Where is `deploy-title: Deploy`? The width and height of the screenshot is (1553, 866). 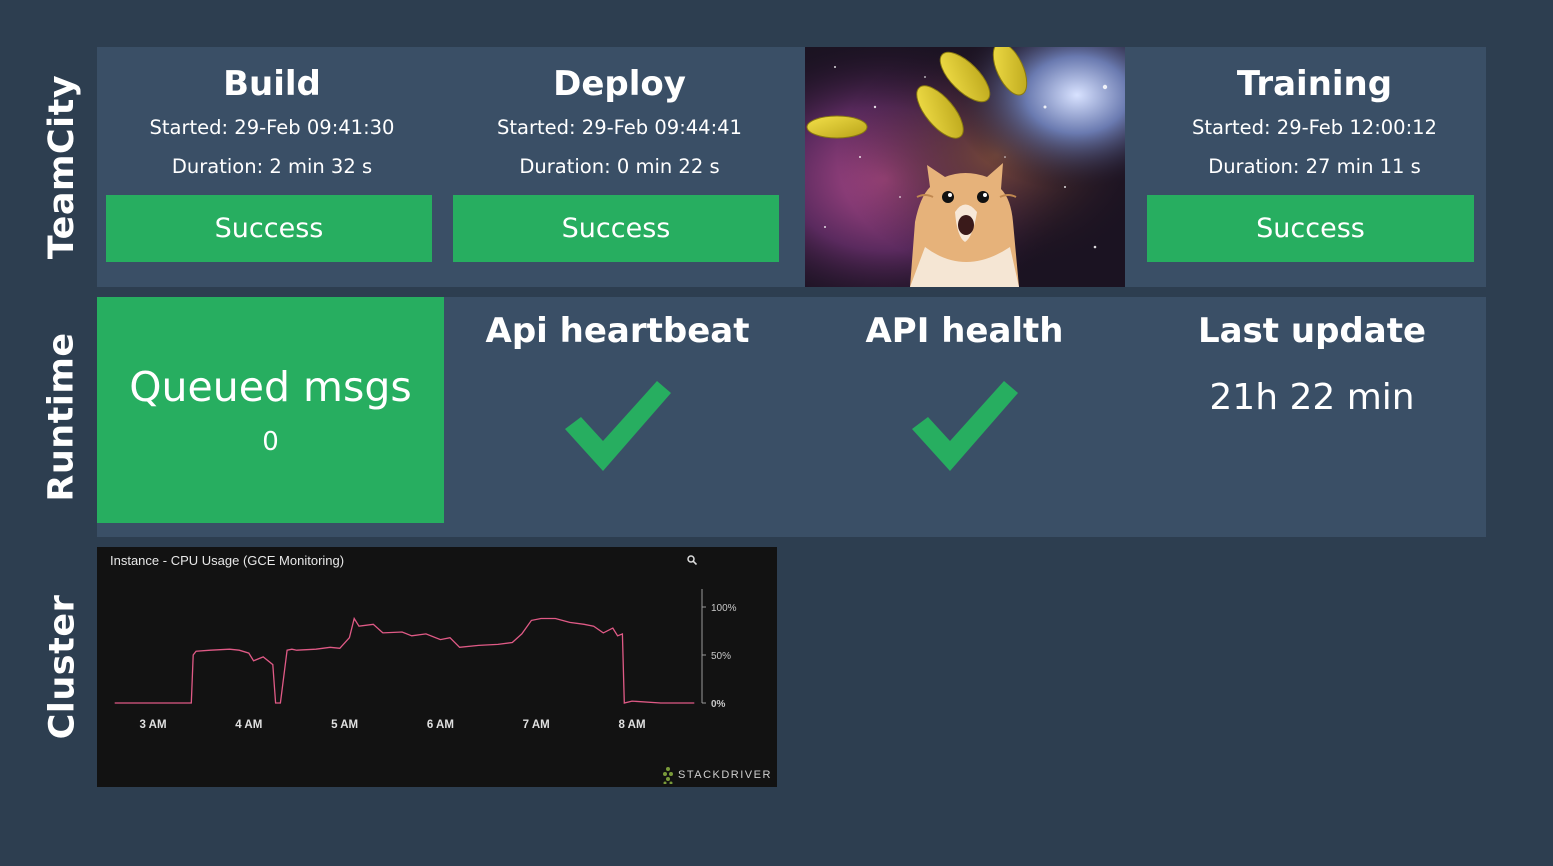 deploy-title: Deploy is located at coordinates (619, 84).